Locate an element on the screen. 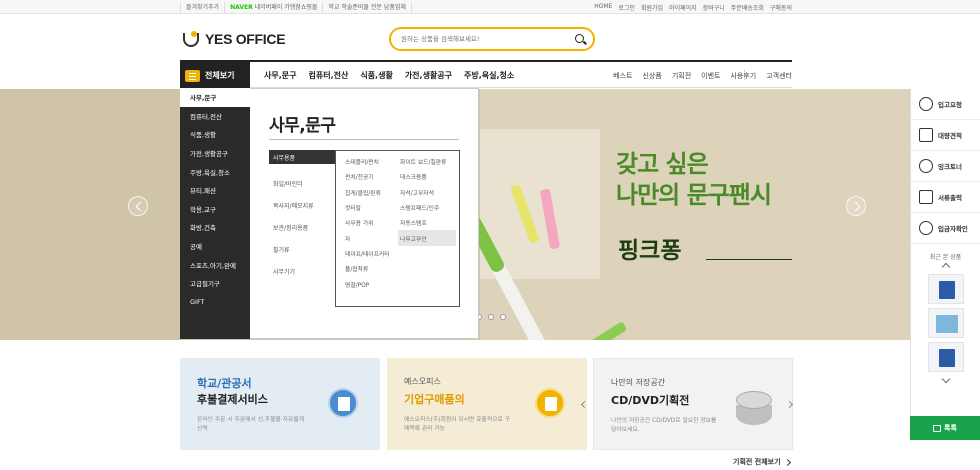 This screenshot has width=980, height=470. search-icon is located at coordinates (579, 38).